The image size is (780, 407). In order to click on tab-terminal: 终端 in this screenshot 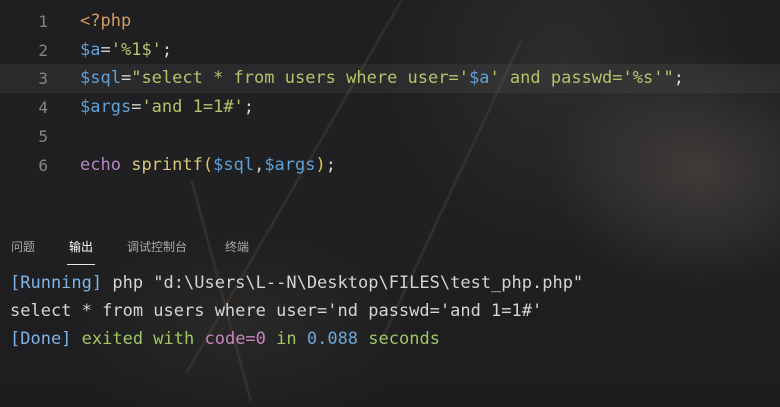, I will do `click(237, 246)`.